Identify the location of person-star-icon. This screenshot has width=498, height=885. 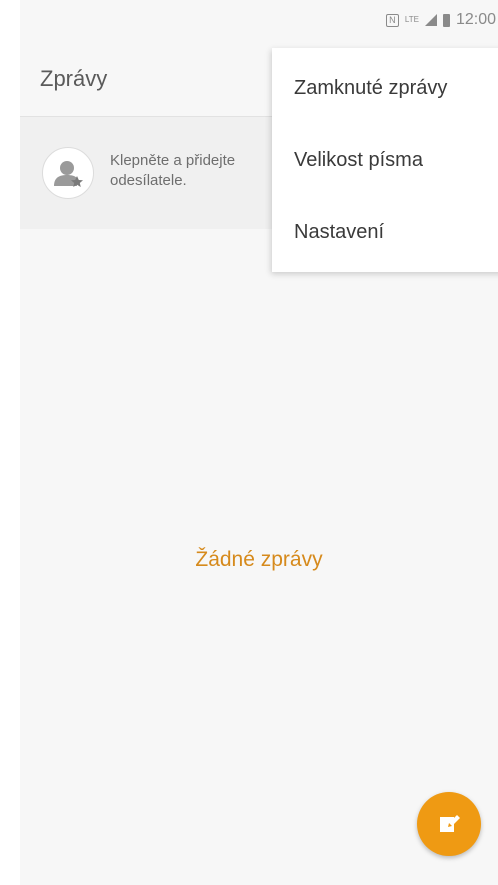
(68, 174).